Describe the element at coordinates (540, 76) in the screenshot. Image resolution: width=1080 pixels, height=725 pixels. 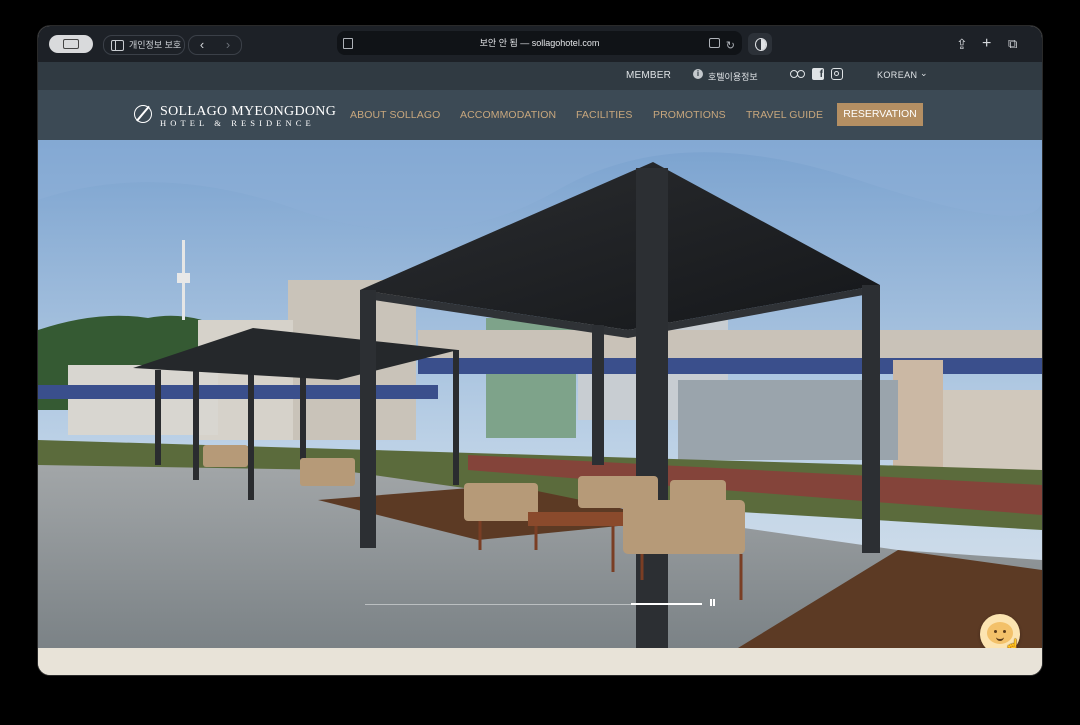
I see `utility-bar: MEMBER i 호텔이용정보 f KOREAN ⌄` at that location.